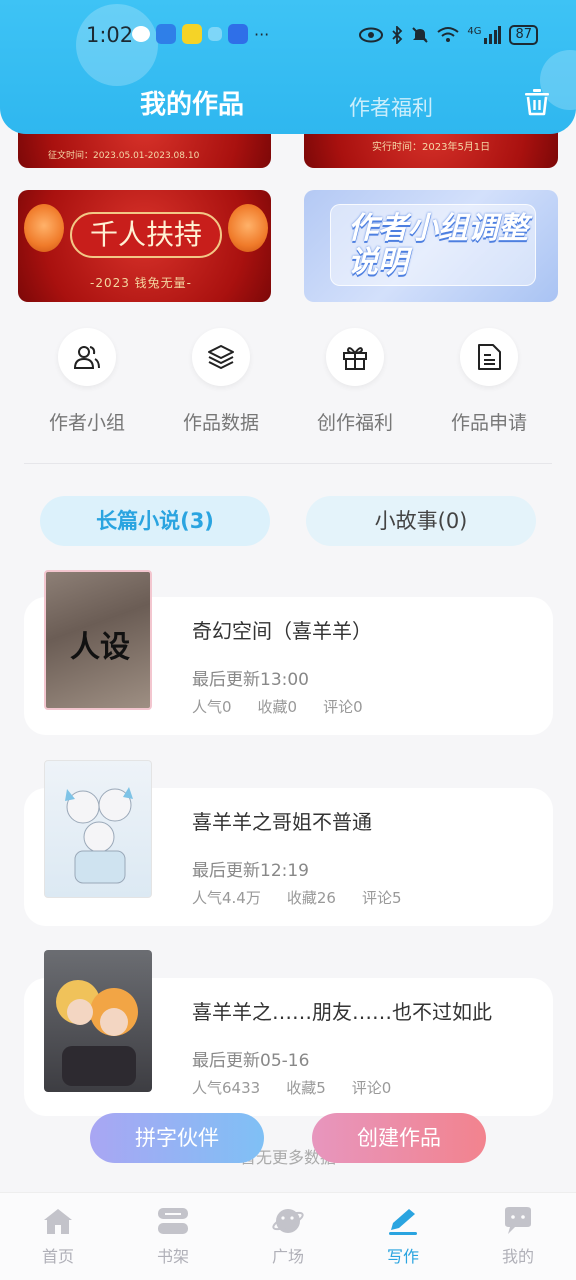  What do you see at coordinates (287, 1157) in the screenshot?
I see `no-more-data: 暂无更多数据` at bounding box center [287, 1157].